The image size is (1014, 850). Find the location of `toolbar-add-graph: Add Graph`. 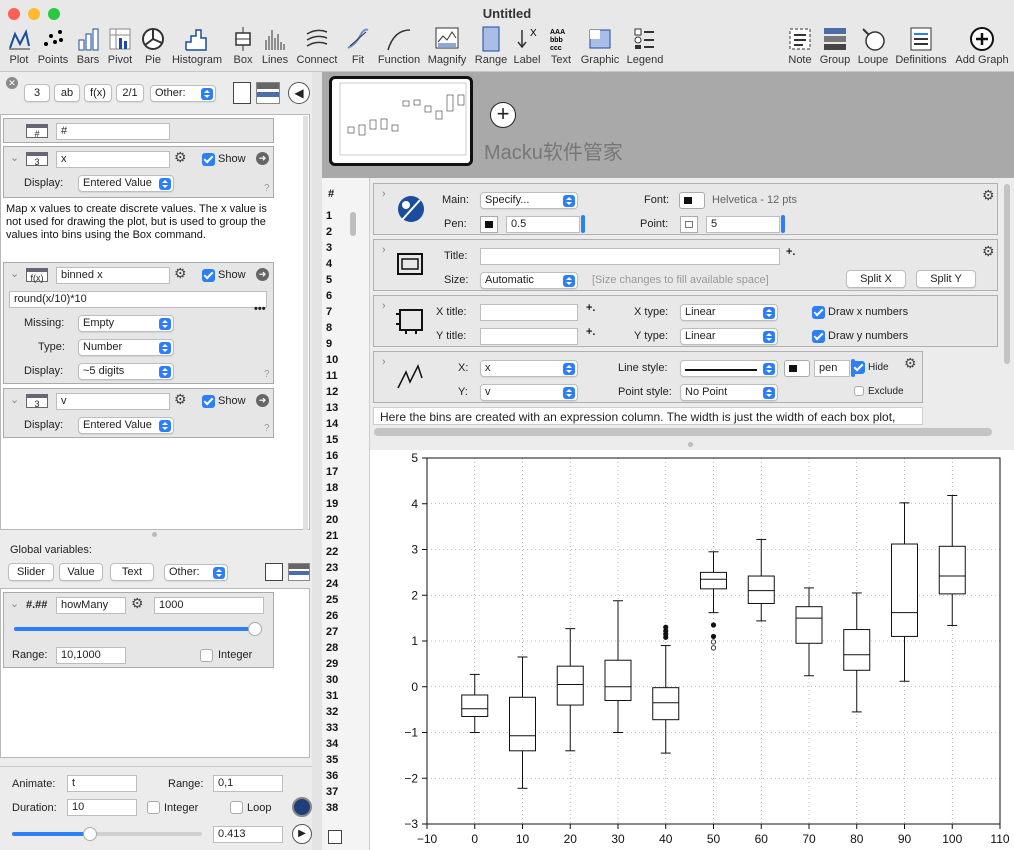

toolbar-add-graph: Add Graph is located at coordinates (982, 46).